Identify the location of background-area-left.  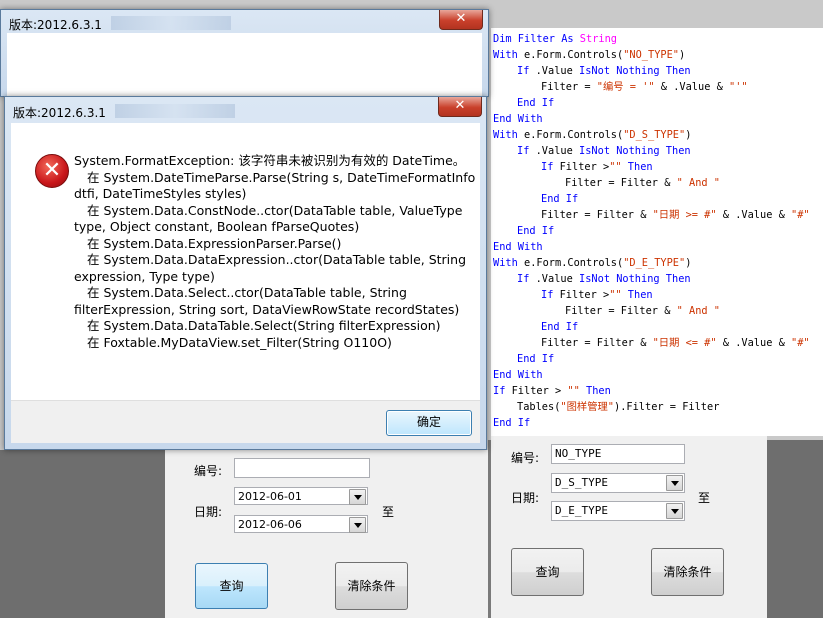
(82, 534).